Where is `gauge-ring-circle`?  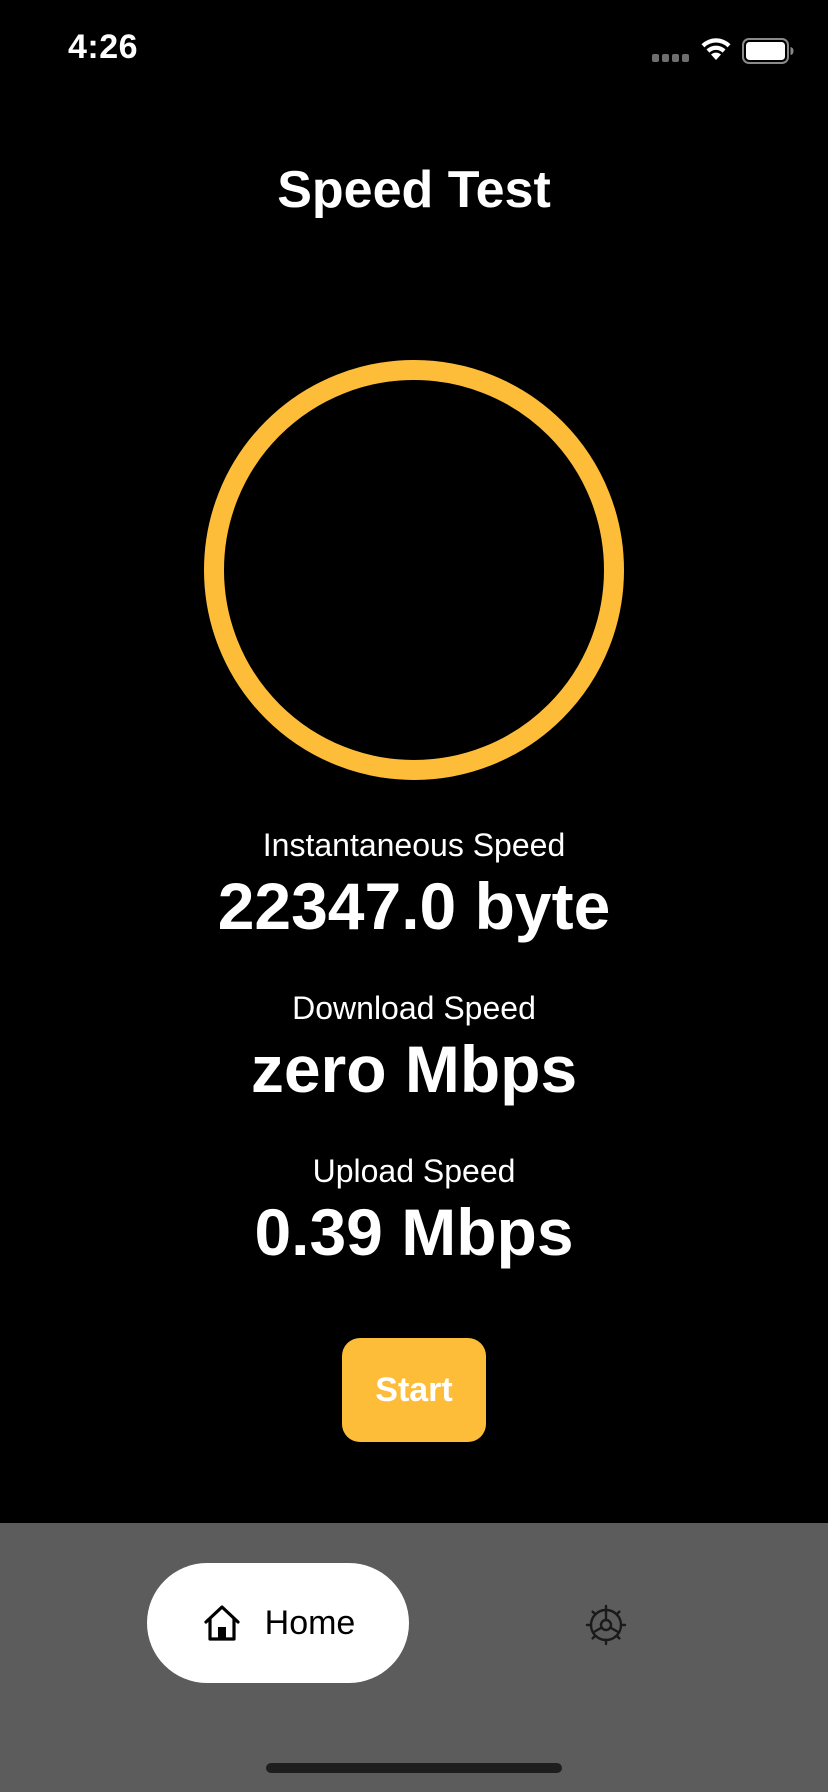
gauge-ring-circle is located at coordinates (414, 570).